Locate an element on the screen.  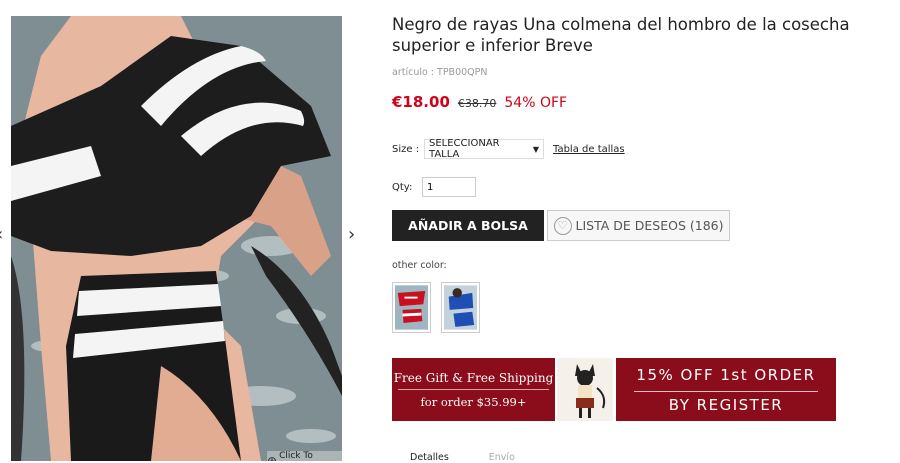
tab-details: Detalles is located at coordinates (429, 457).